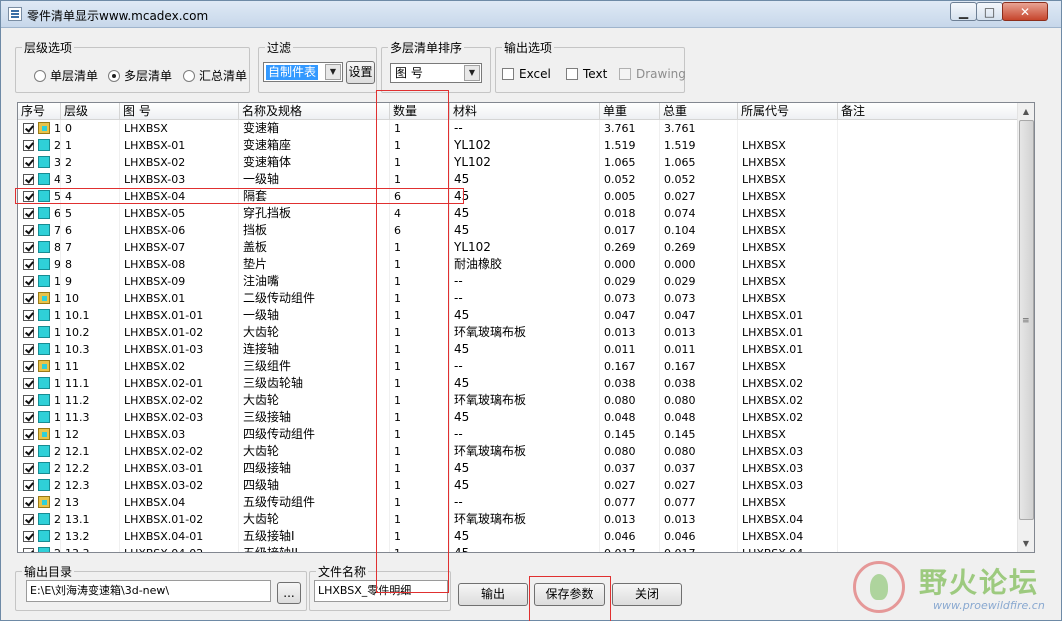 This screenshot has width=1062, height=621. I want to click on table-row: 1 10 LHXBSX.01 二级传动组件 1 -- 0.073 0.073 LHXBSX, so click(518, 298).